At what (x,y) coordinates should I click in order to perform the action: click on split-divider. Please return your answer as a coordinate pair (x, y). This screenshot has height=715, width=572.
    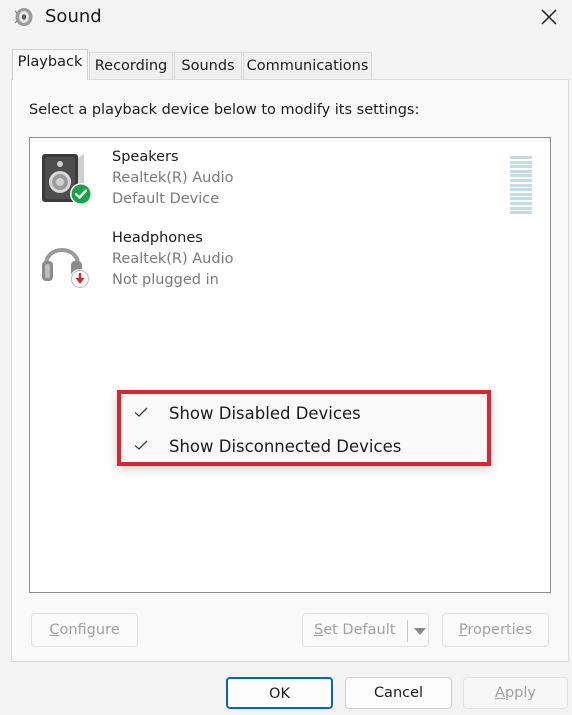
    Looking at the image, I should click on (407, 631).